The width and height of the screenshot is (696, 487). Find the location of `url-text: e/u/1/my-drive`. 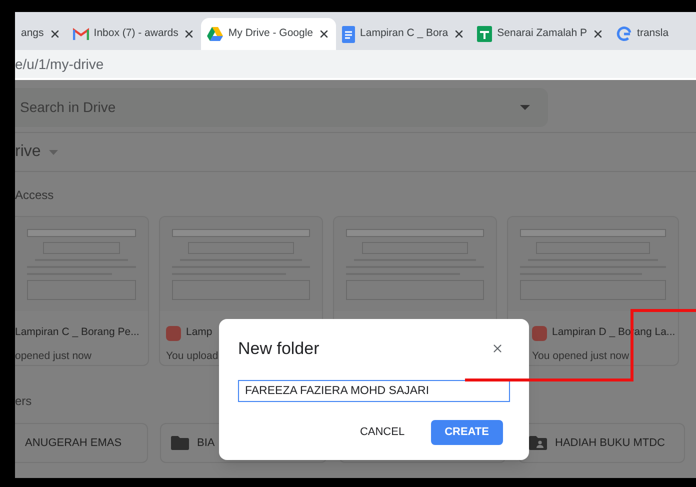

url-text: e/u/1/my-drive is located at coordinates (59, 64).